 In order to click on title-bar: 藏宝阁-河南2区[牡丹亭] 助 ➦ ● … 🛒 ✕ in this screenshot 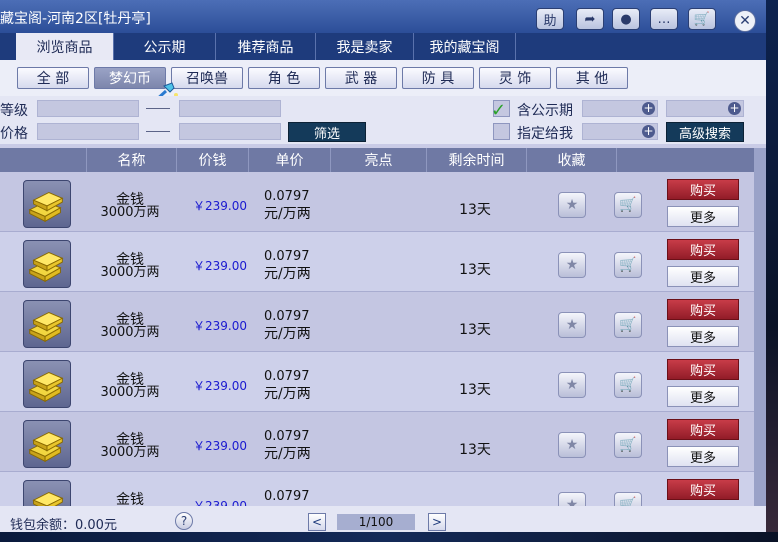, I will do `click(383, 16)`.